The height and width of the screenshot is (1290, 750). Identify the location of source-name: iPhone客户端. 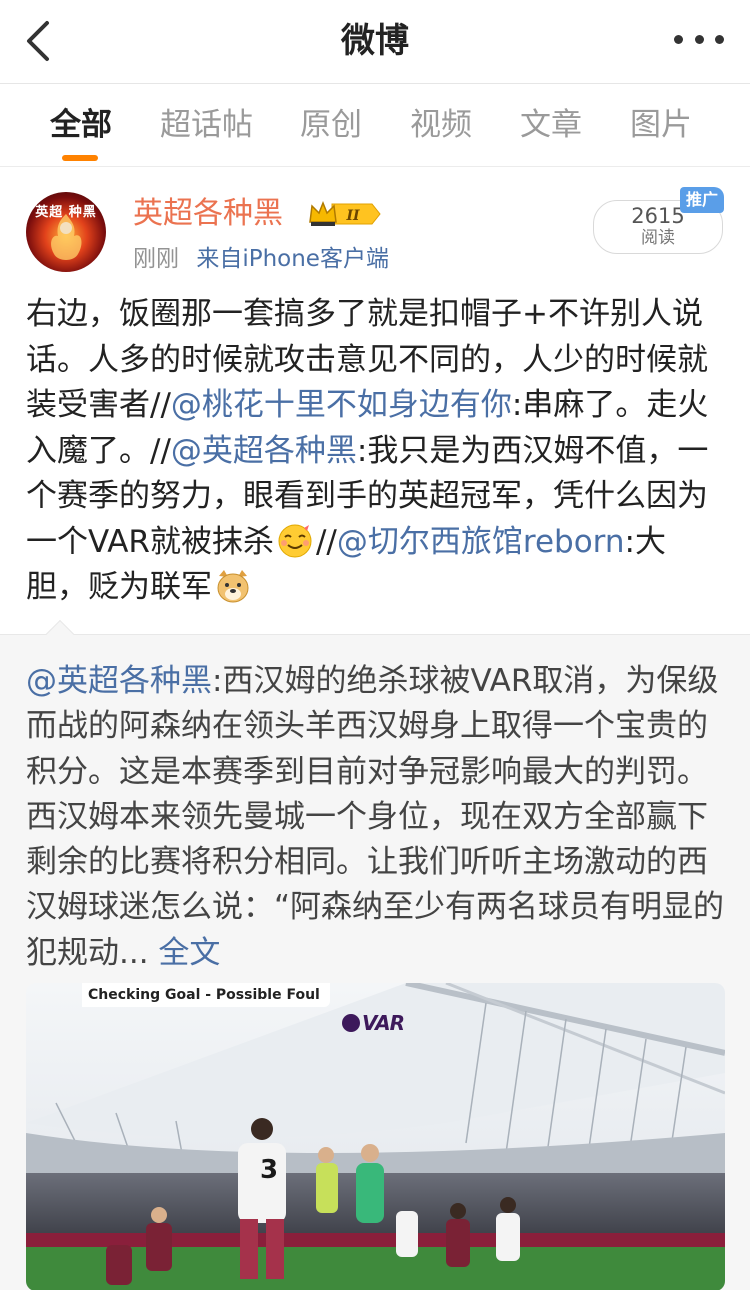
(315, 259).